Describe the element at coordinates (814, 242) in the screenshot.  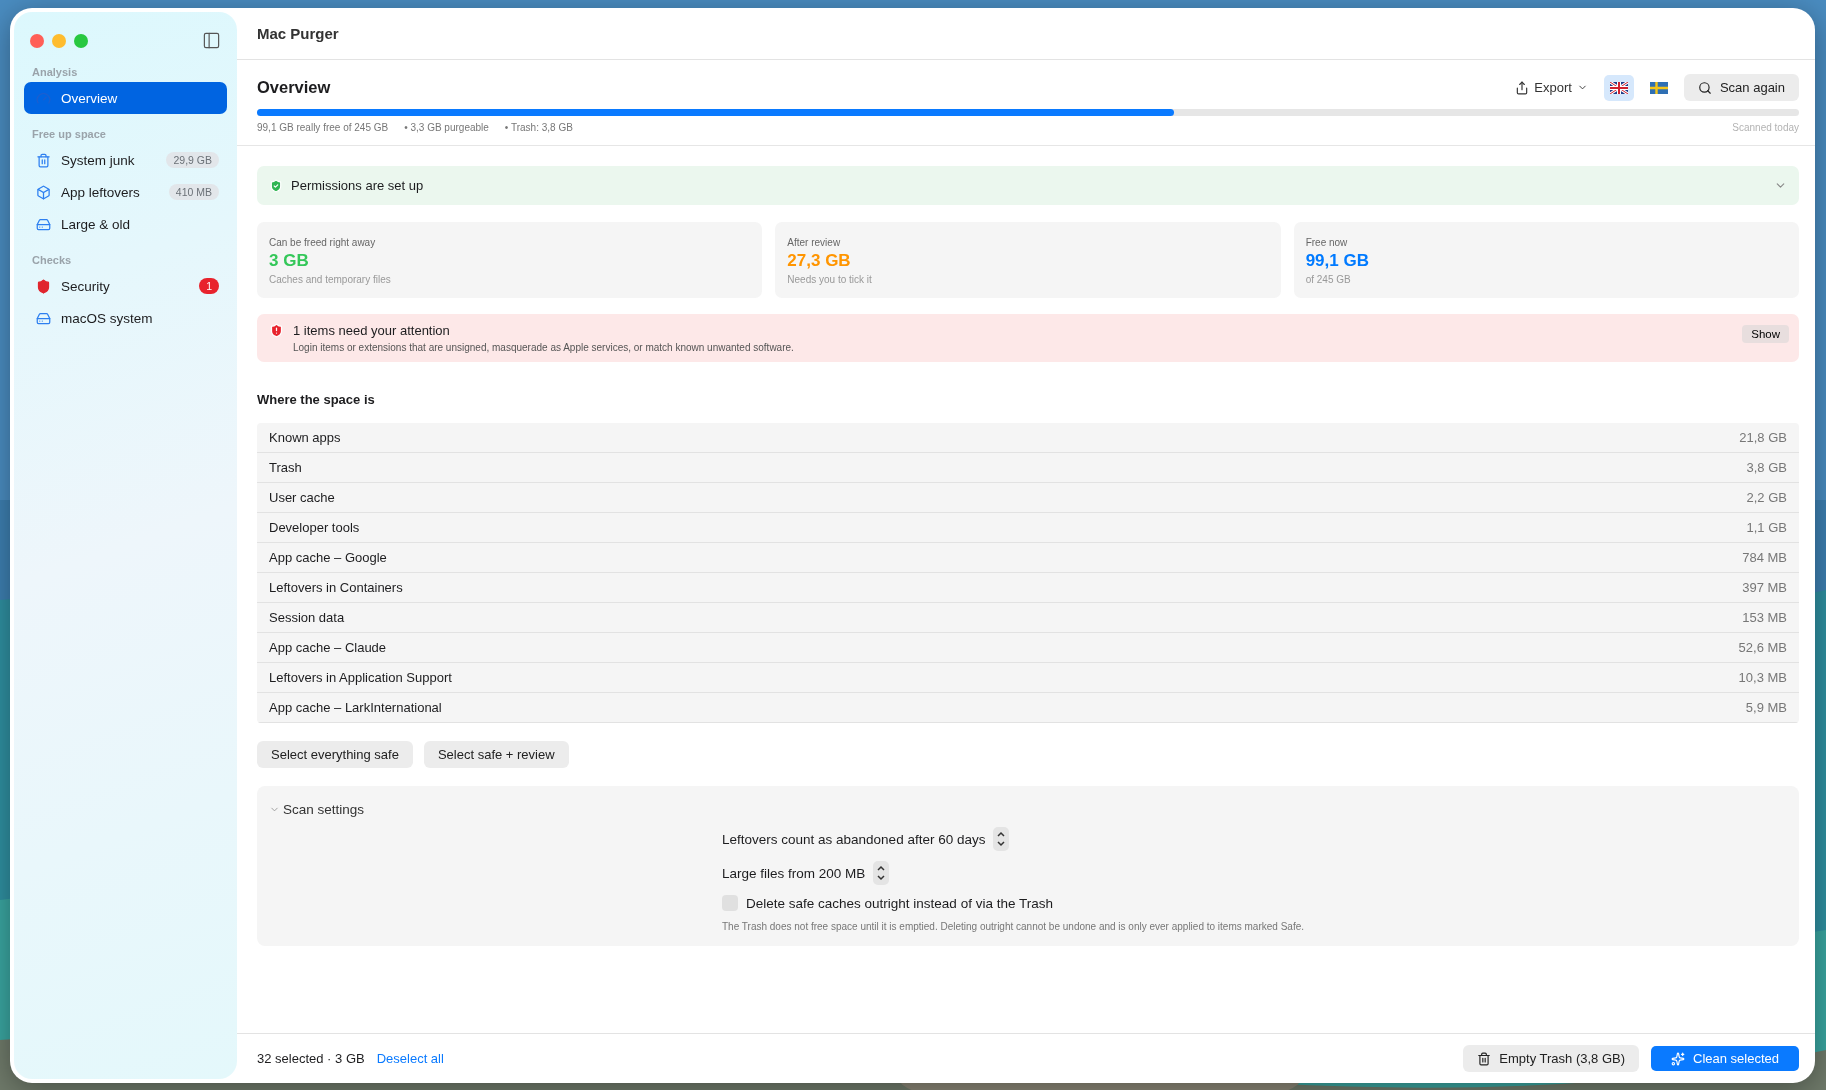
I see `card-label: After review` at that location.